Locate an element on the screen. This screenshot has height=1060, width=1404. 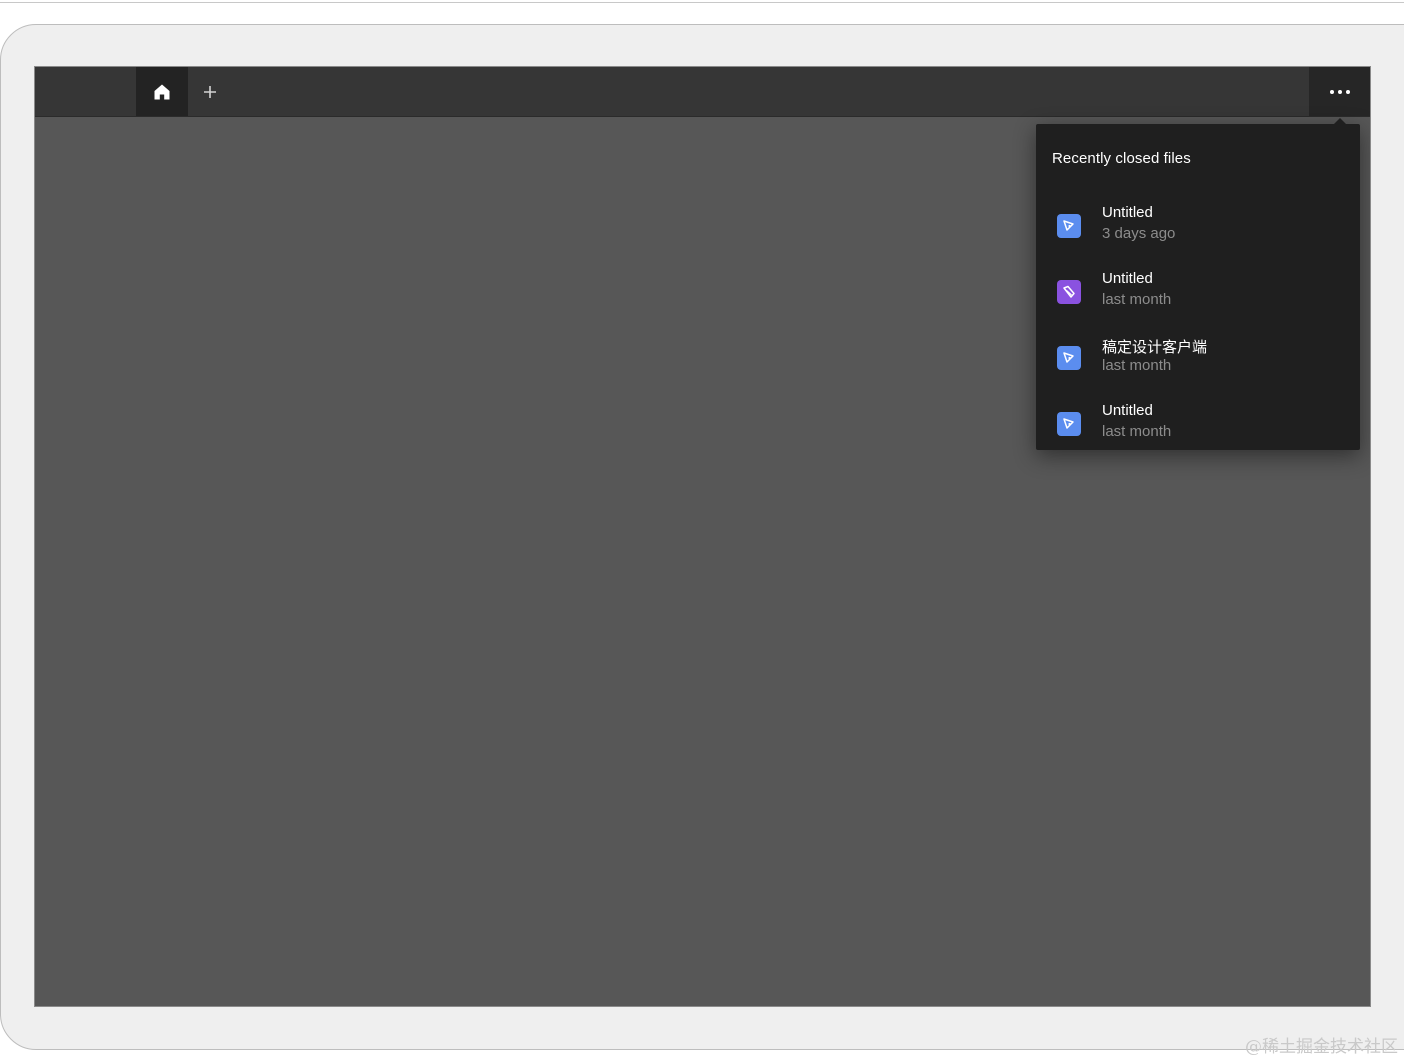
more-options-button is located at coordinates (1339, 91).